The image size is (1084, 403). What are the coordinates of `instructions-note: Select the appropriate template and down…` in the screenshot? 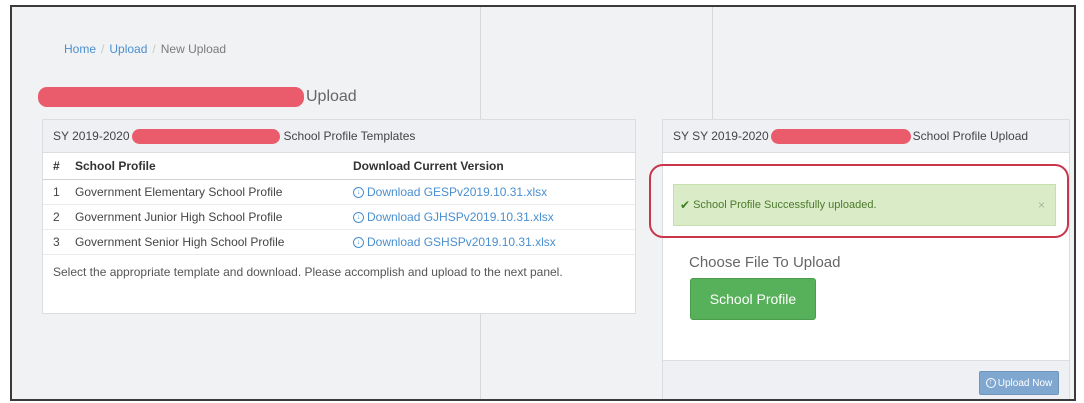 It's located at (308, 272).